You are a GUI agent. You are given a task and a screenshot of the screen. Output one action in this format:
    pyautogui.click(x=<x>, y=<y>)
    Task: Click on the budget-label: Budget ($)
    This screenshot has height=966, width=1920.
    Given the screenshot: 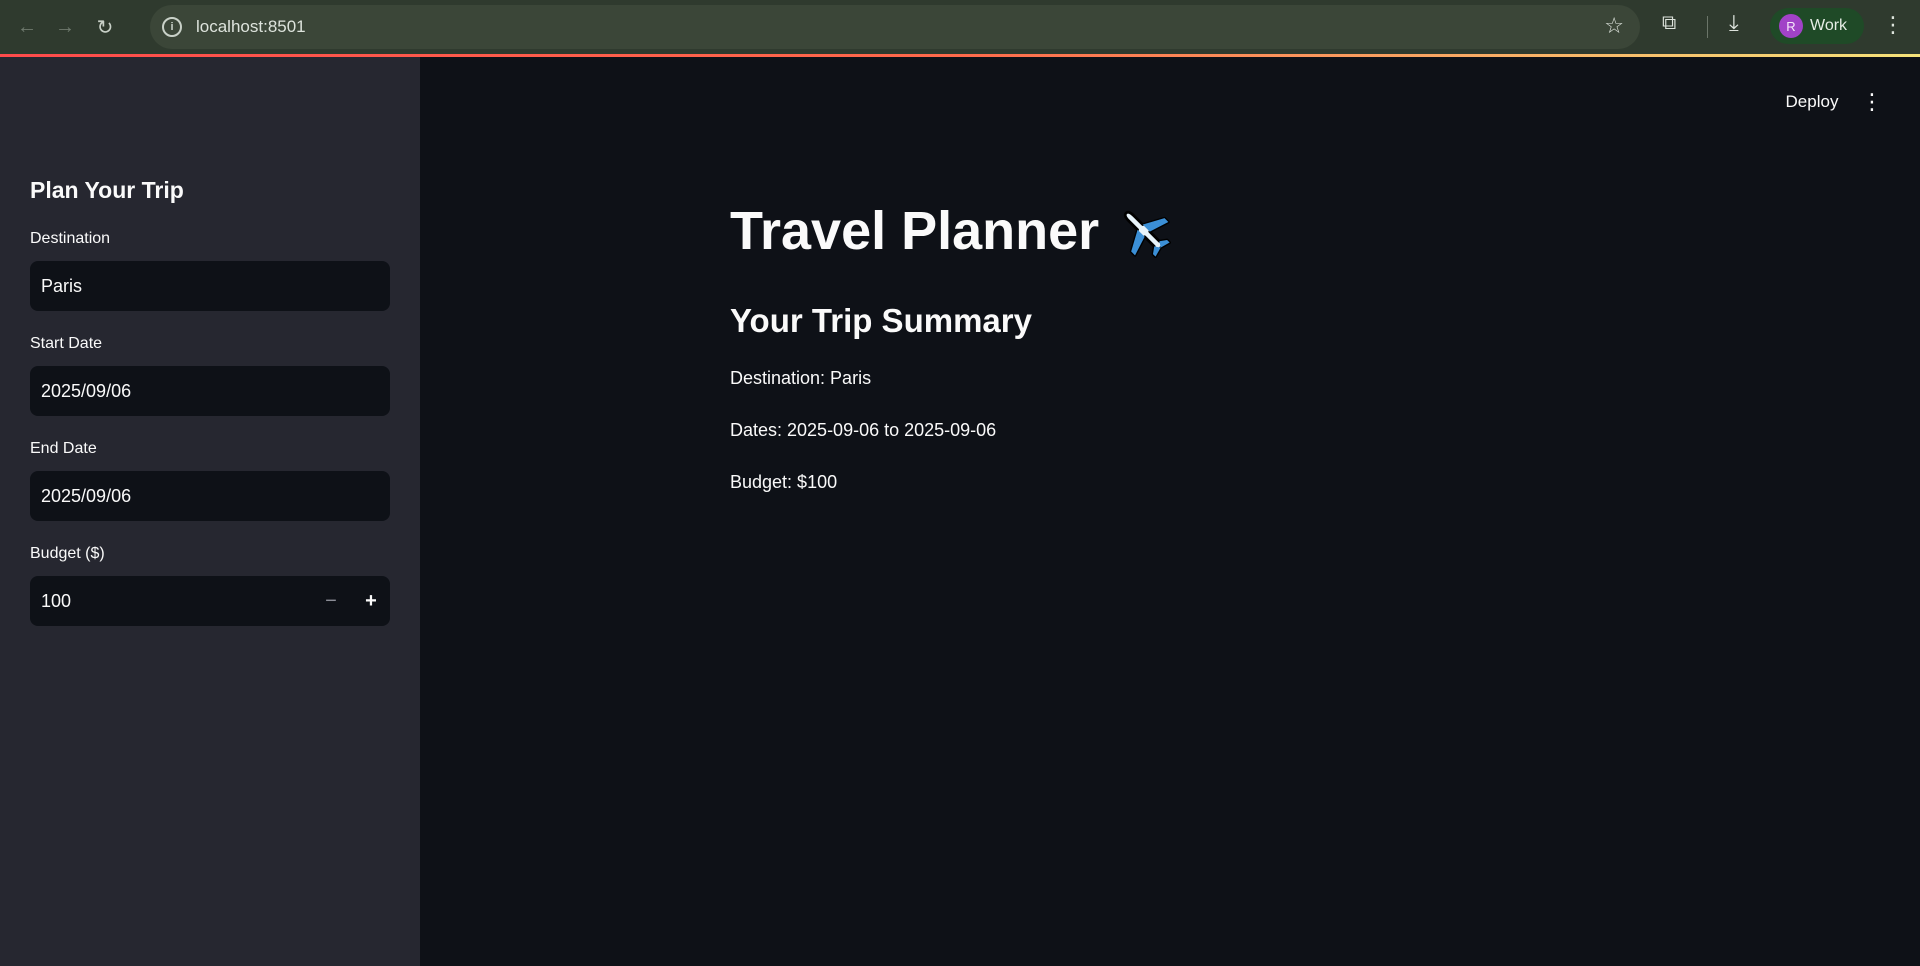 What is the action you would take?
    pyautogui.click(x=67, y=553)
    